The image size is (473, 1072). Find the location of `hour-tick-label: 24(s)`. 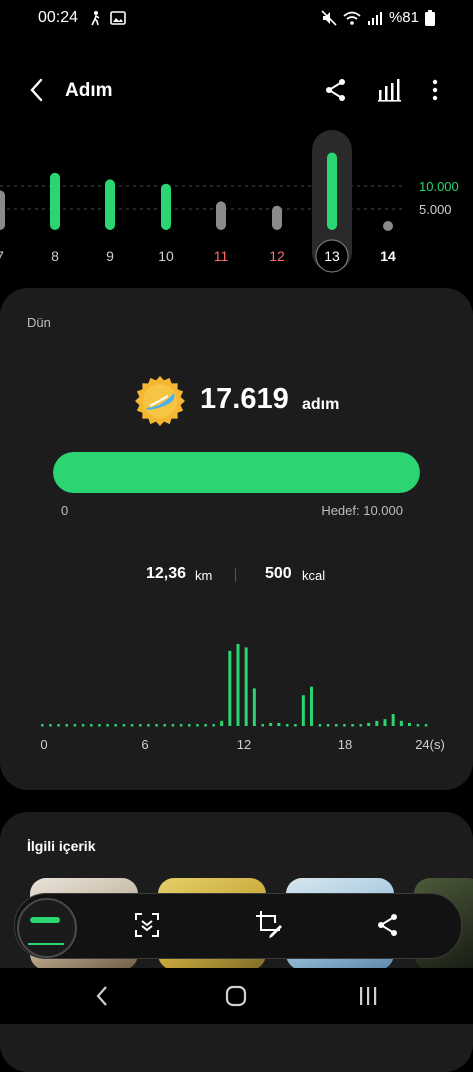

hour-tick-label: 24(s) is located at coordinates (430, 744).